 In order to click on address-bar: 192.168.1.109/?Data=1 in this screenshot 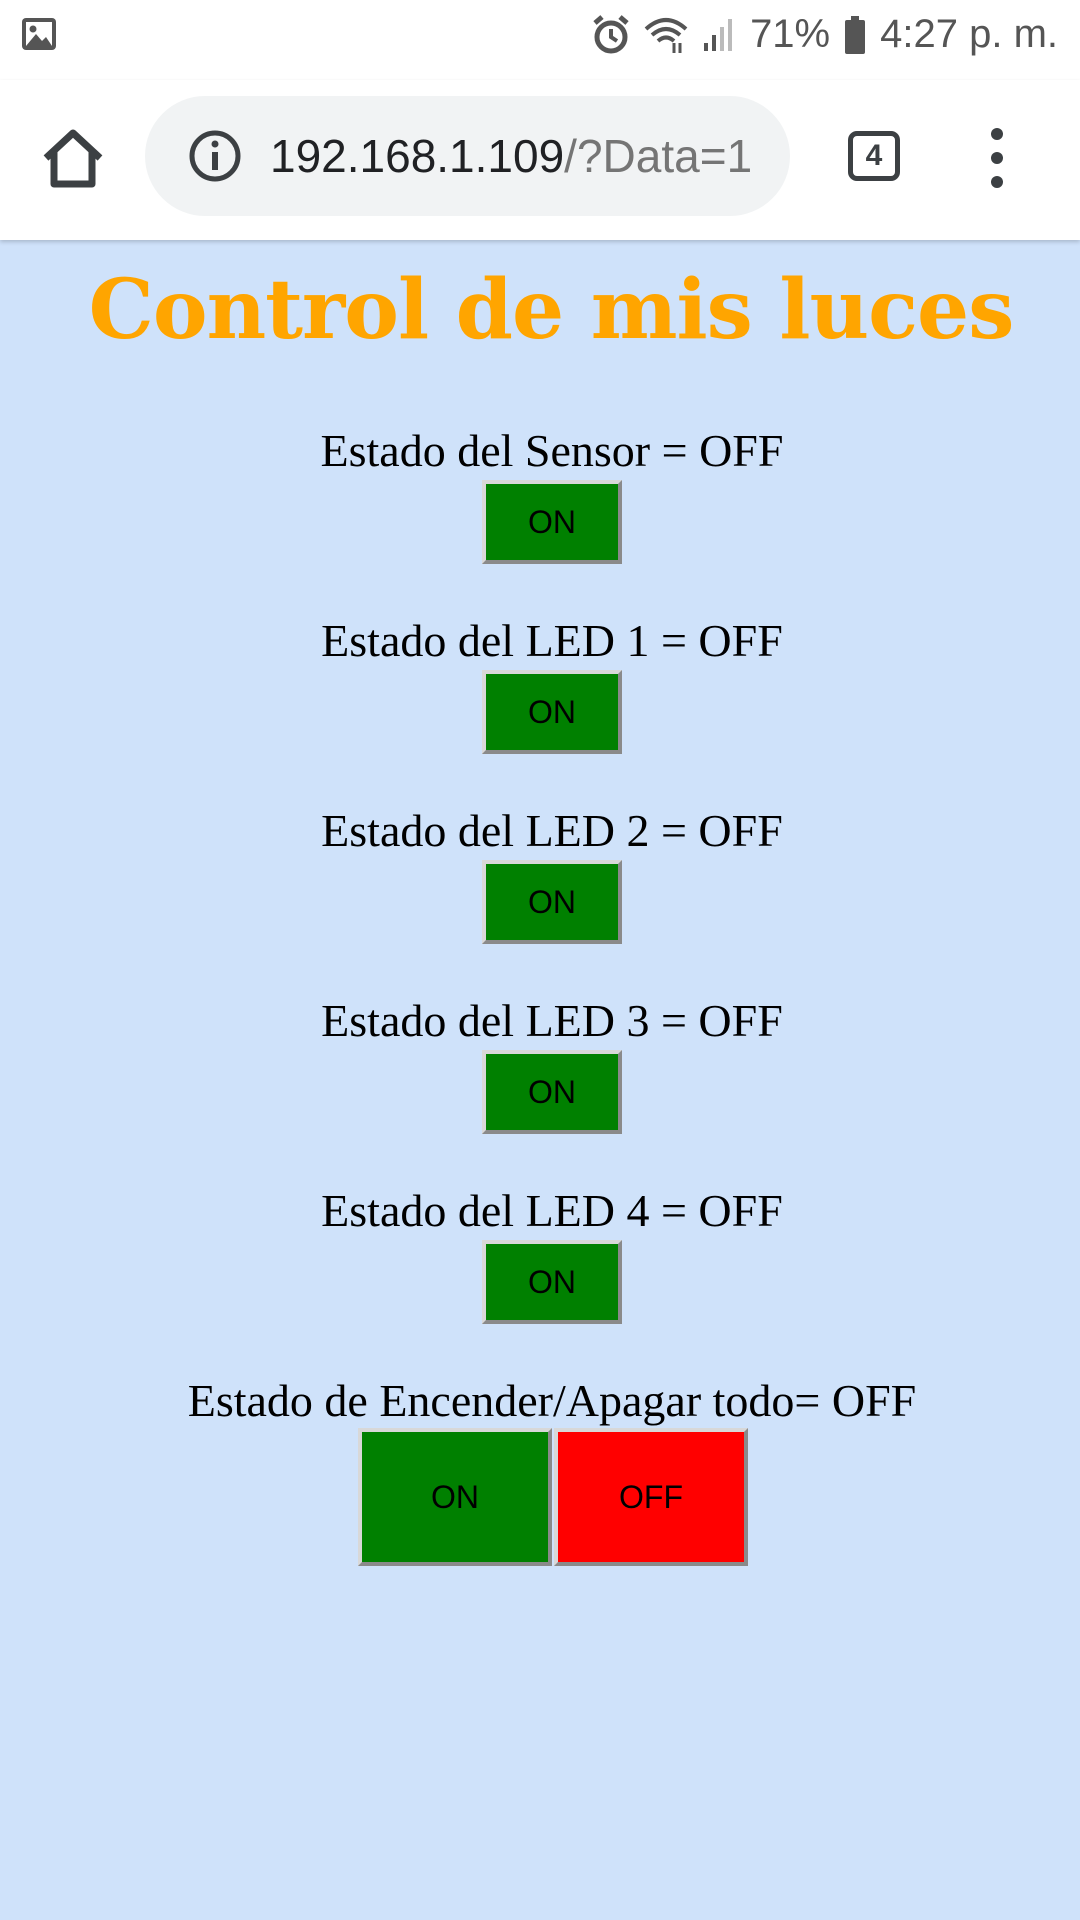, I will do `click(467, 156)`.